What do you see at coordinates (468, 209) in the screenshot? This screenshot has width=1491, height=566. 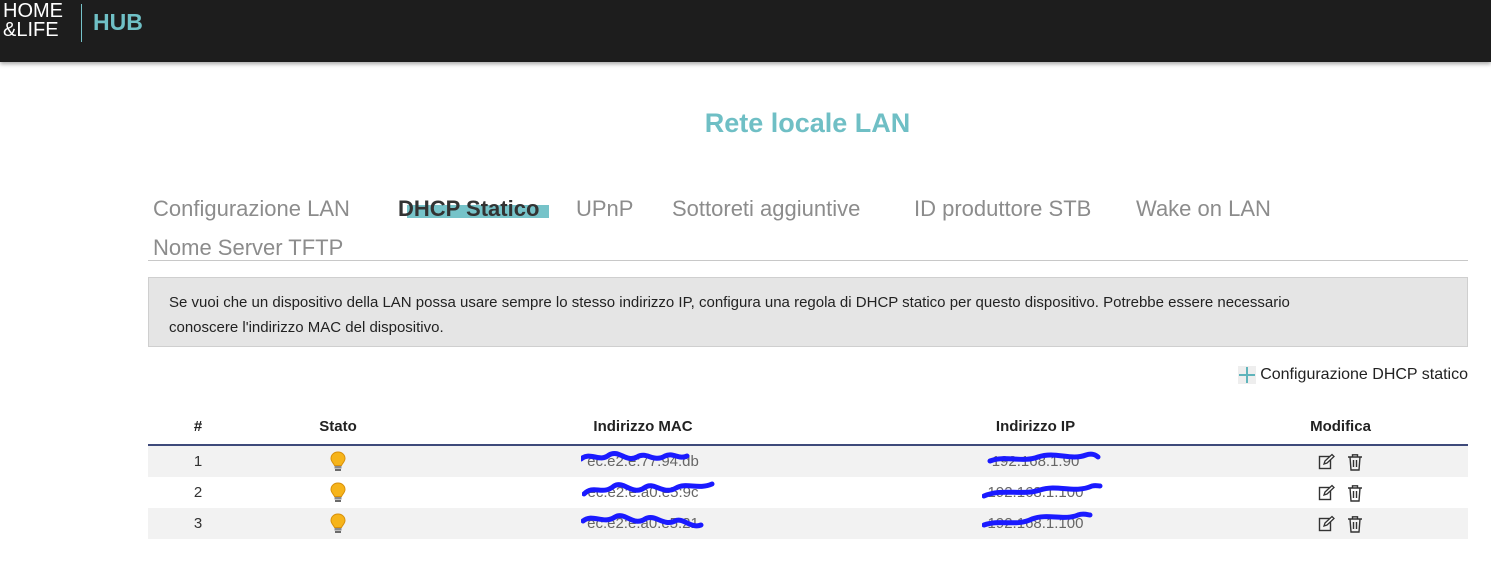 I see `tab-dhcp-statico: DHCP Statico` at bounding box center [468, 209].